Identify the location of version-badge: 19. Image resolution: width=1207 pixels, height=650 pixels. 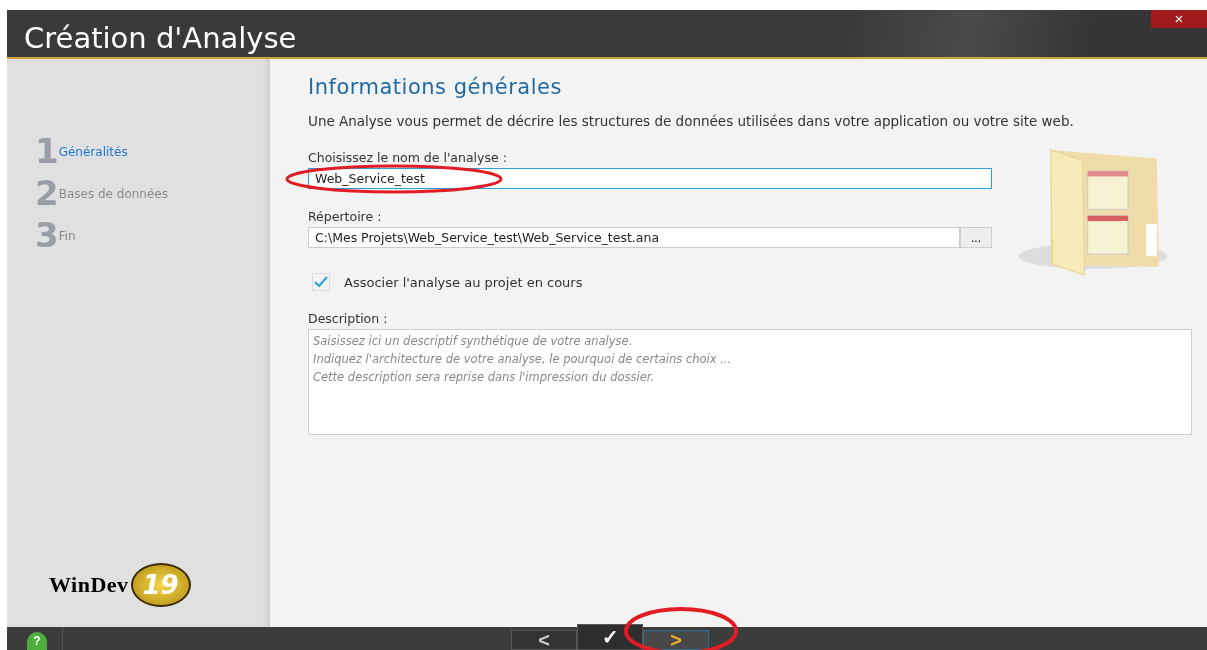
(160, 585).